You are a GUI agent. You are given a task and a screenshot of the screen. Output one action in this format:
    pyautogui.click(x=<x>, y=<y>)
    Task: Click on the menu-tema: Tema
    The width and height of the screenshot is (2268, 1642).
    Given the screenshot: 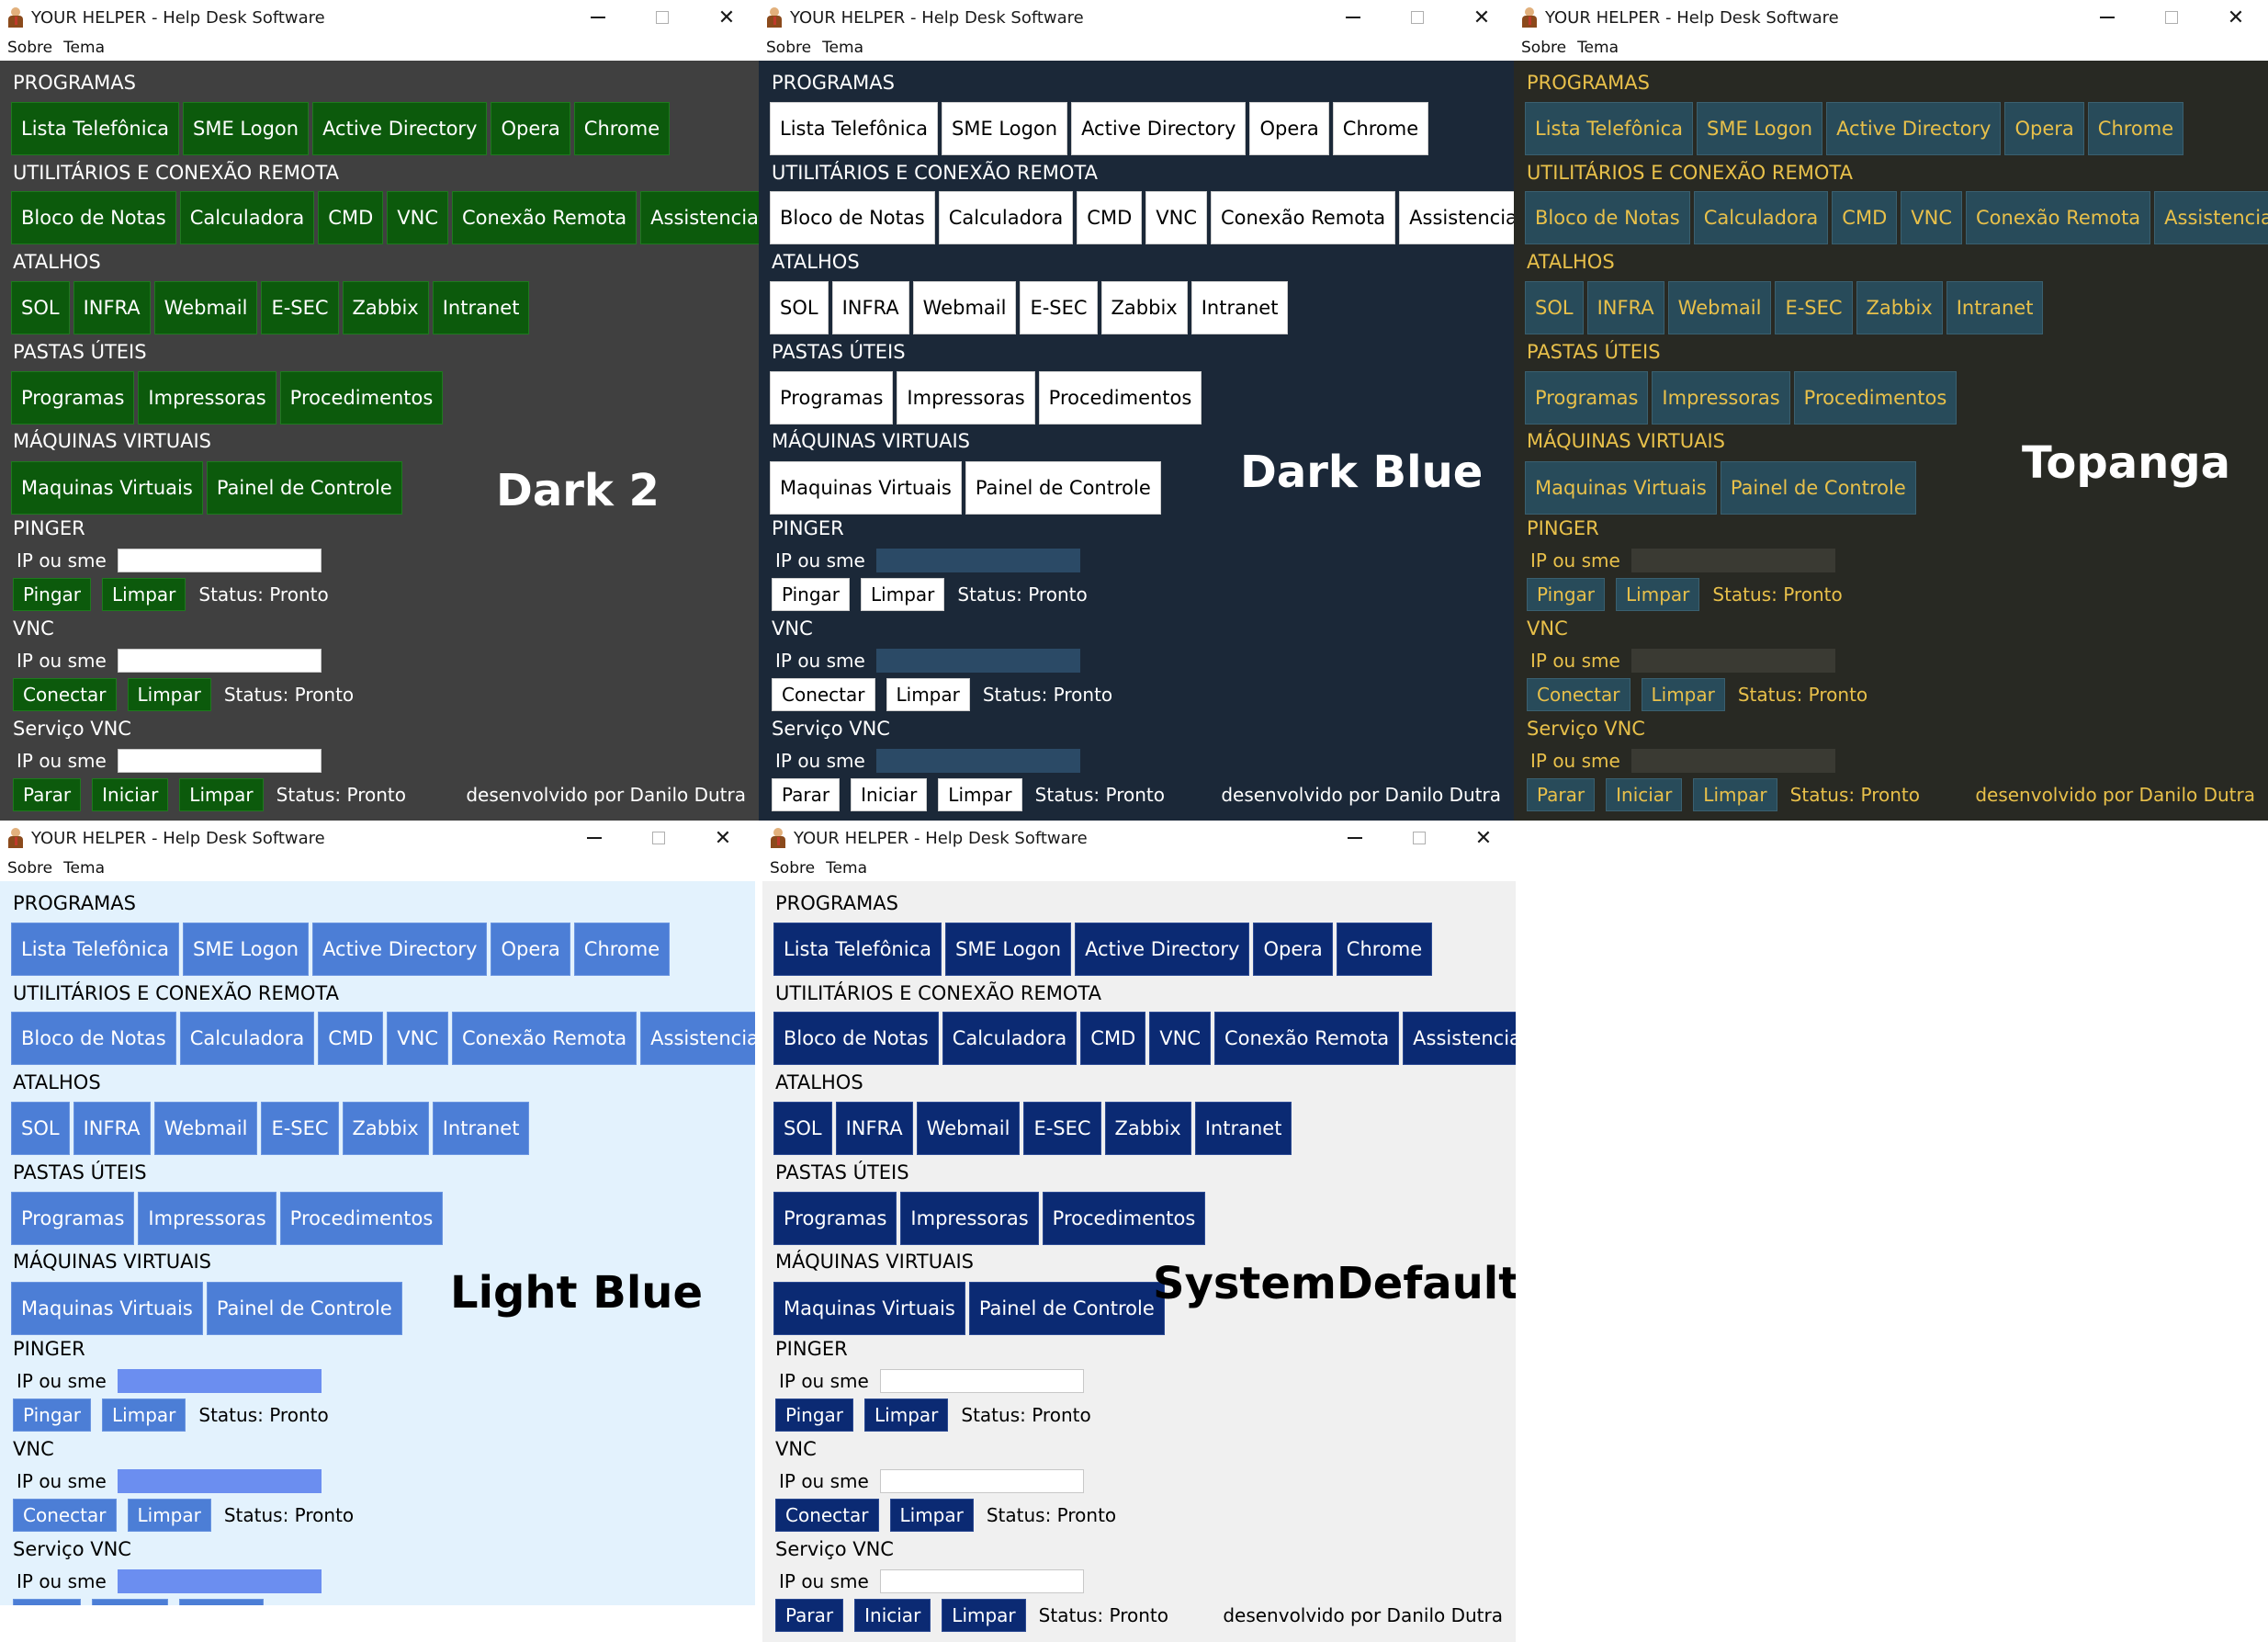 What is the action you would take?
    pyautogui.click(x=842, y=48)
    